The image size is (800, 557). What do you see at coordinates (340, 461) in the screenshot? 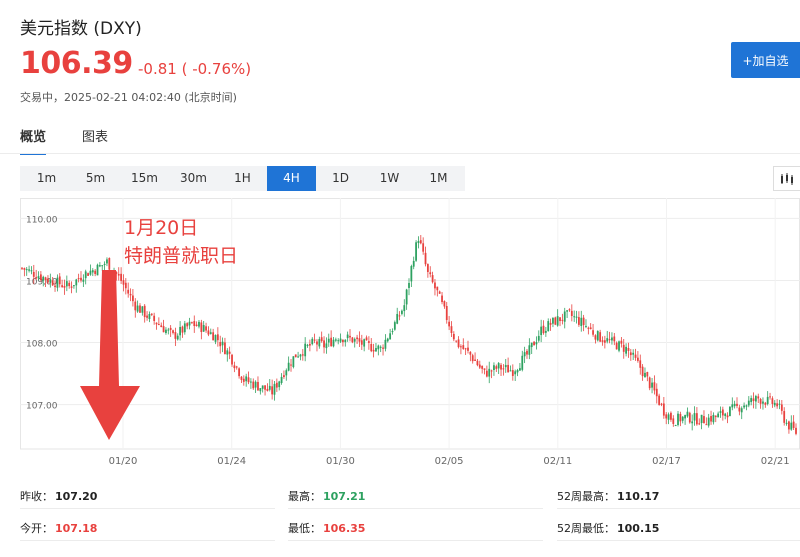
I see `x-tick-label: 01/30` at bounding box center [340, 461].